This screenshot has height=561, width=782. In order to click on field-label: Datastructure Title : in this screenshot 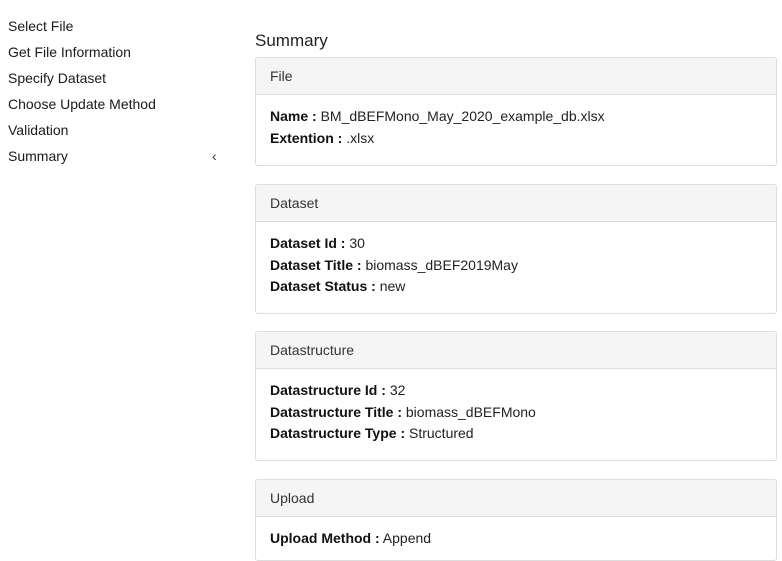, I will do `click(336, 411)`.